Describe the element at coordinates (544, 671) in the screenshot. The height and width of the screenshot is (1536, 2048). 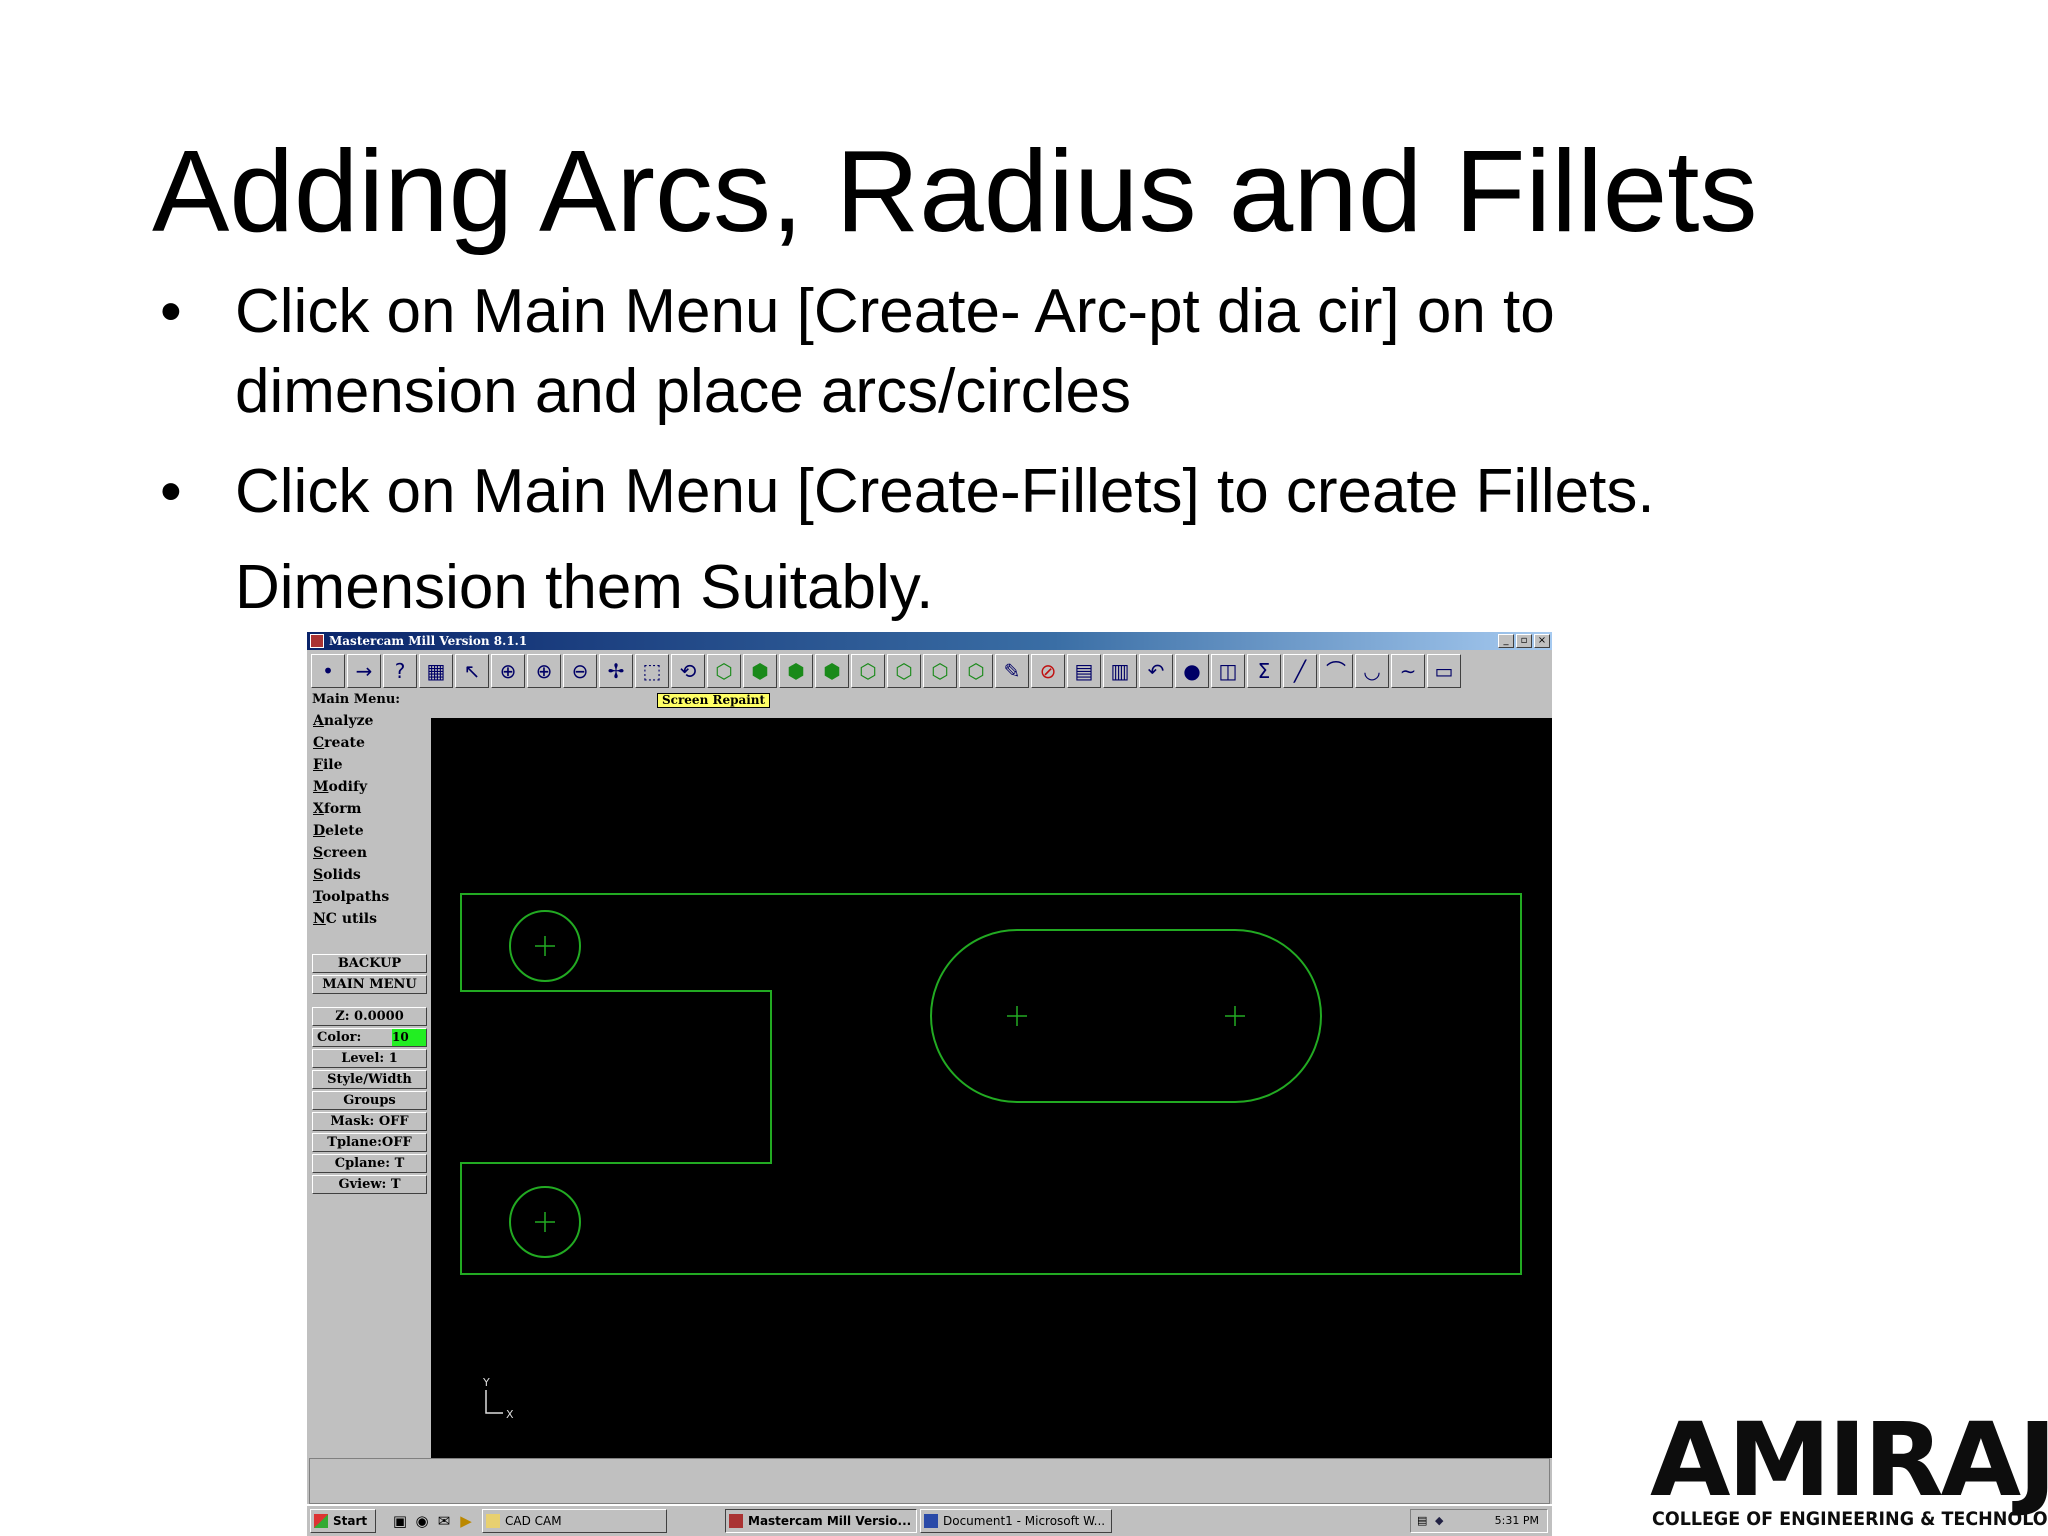
I see `zoom-in-icon: ⊕` at that location.